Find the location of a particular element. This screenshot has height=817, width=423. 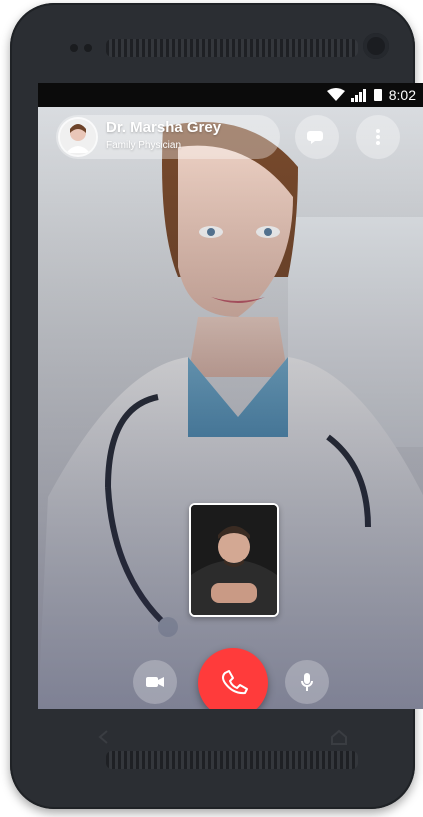

battery-icon is located at coordinates (377, 95).